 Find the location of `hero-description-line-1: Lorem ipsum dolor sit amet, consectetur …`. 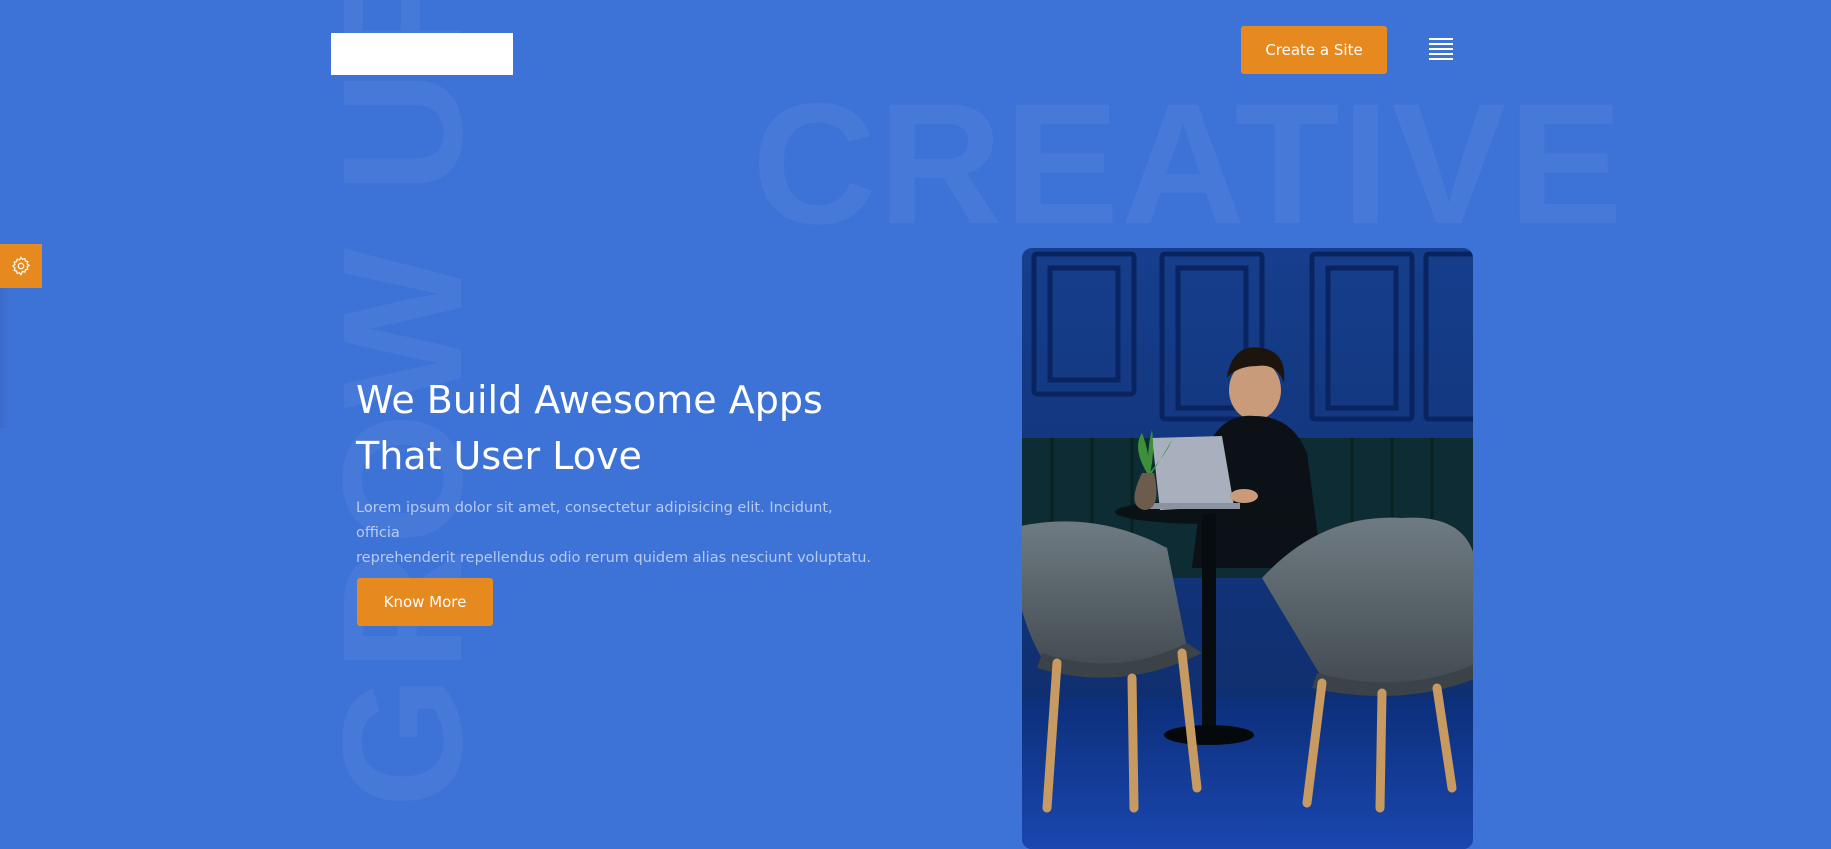

hero-description-line-1: Lorem ipsum dolor sit amet, consectetur … is located at coordinates (594, 520).